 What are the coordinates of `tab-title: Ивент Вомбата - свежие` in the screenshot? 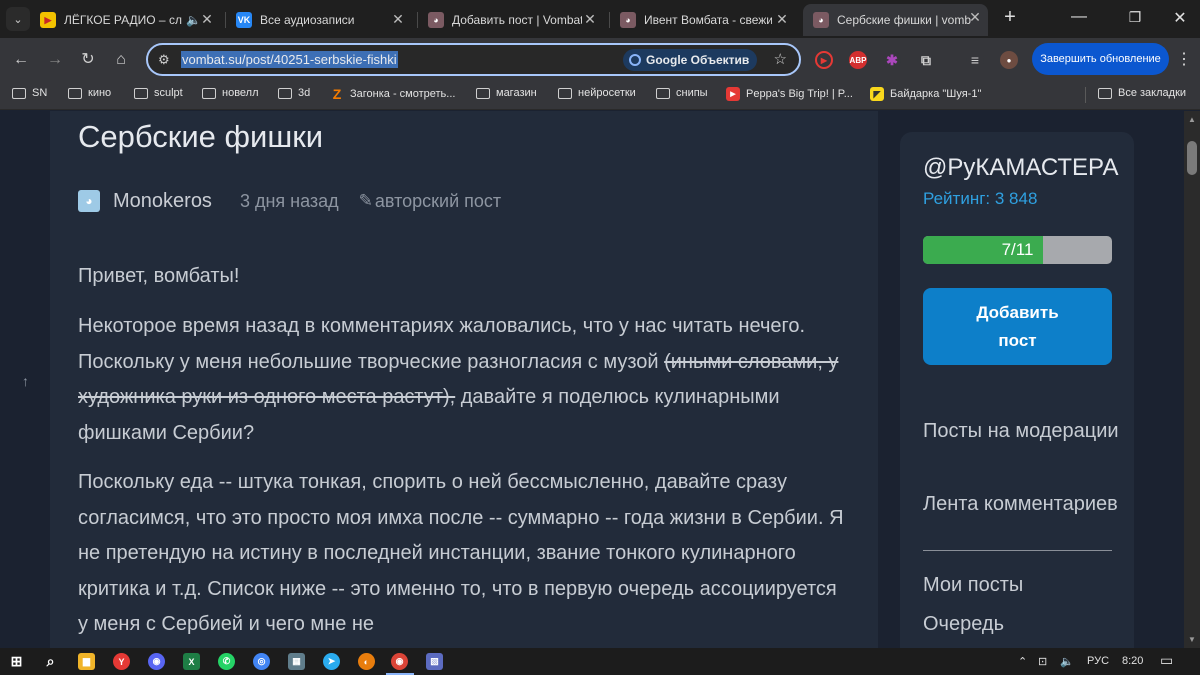 It's located at (708, 20).